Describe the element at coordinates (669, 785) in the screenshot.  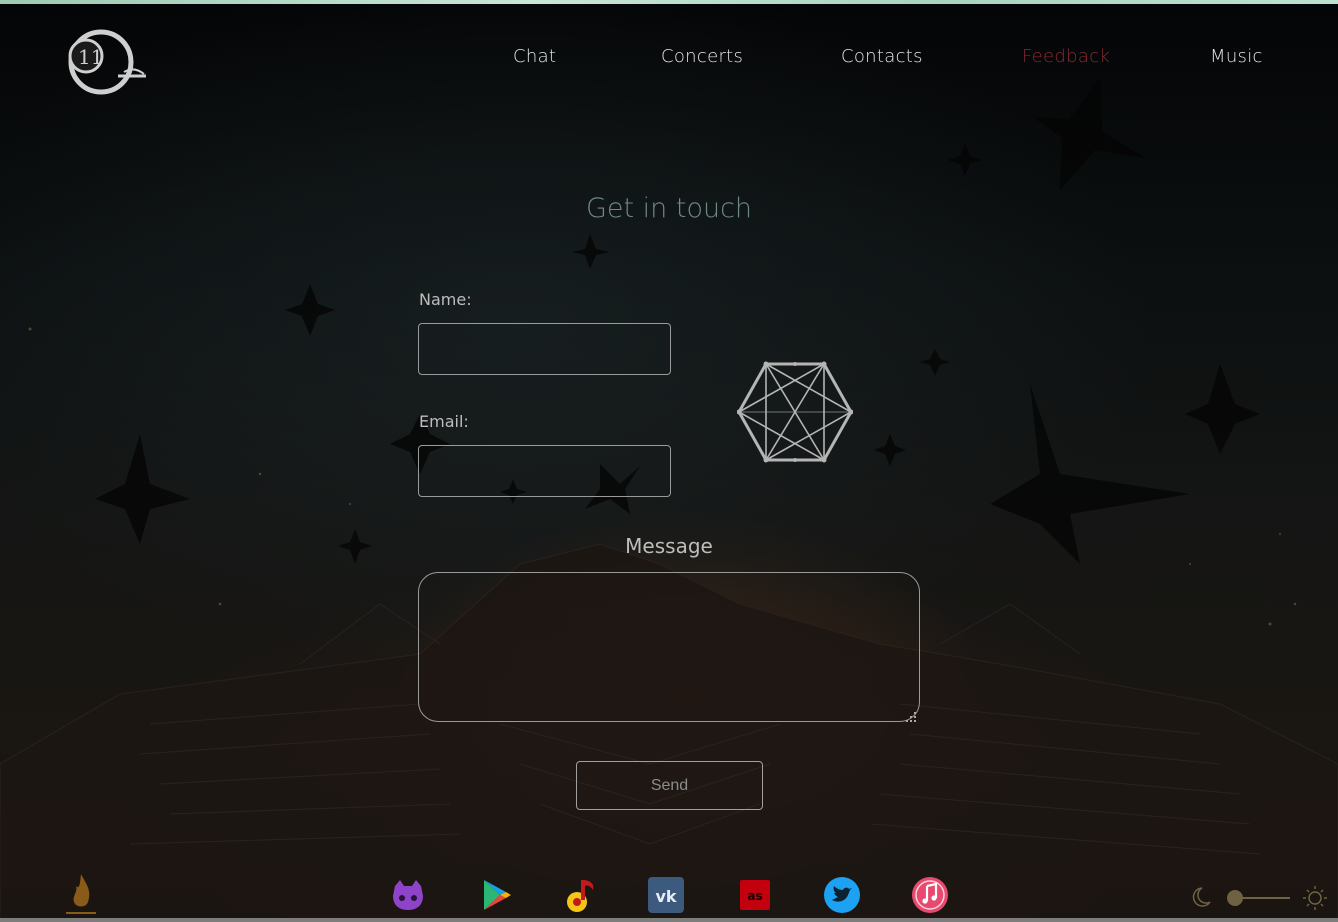
I see `send-button: Send` at that location.